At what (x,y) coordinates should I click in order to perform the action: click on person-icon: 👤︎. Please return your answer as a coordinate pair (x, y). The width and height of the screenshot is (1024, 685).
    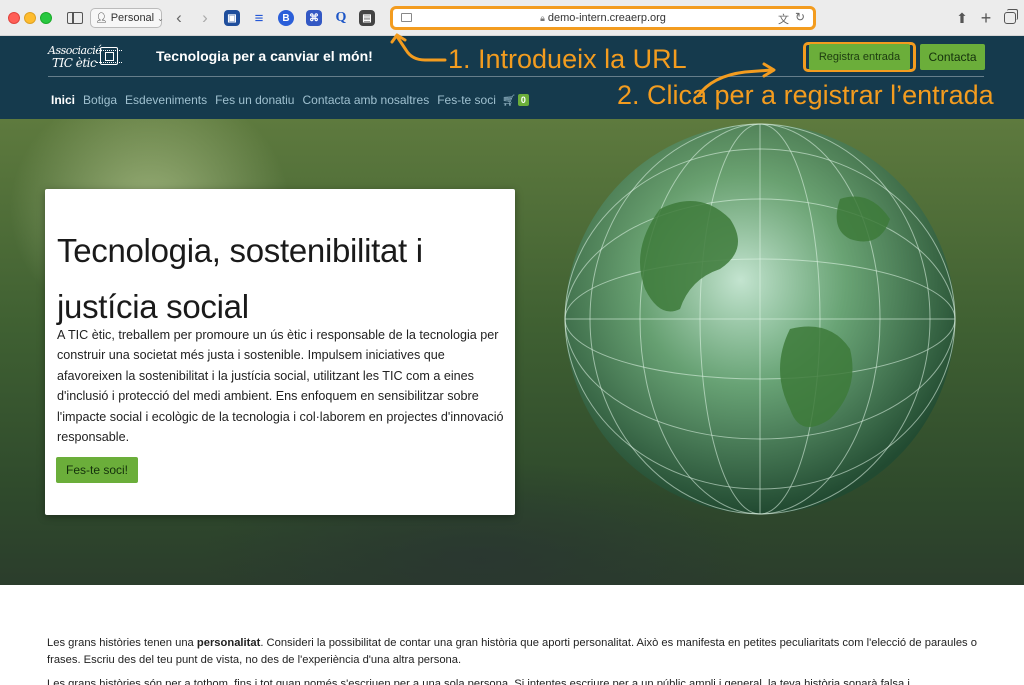
    Looking at the image, I should click on (101, 18).